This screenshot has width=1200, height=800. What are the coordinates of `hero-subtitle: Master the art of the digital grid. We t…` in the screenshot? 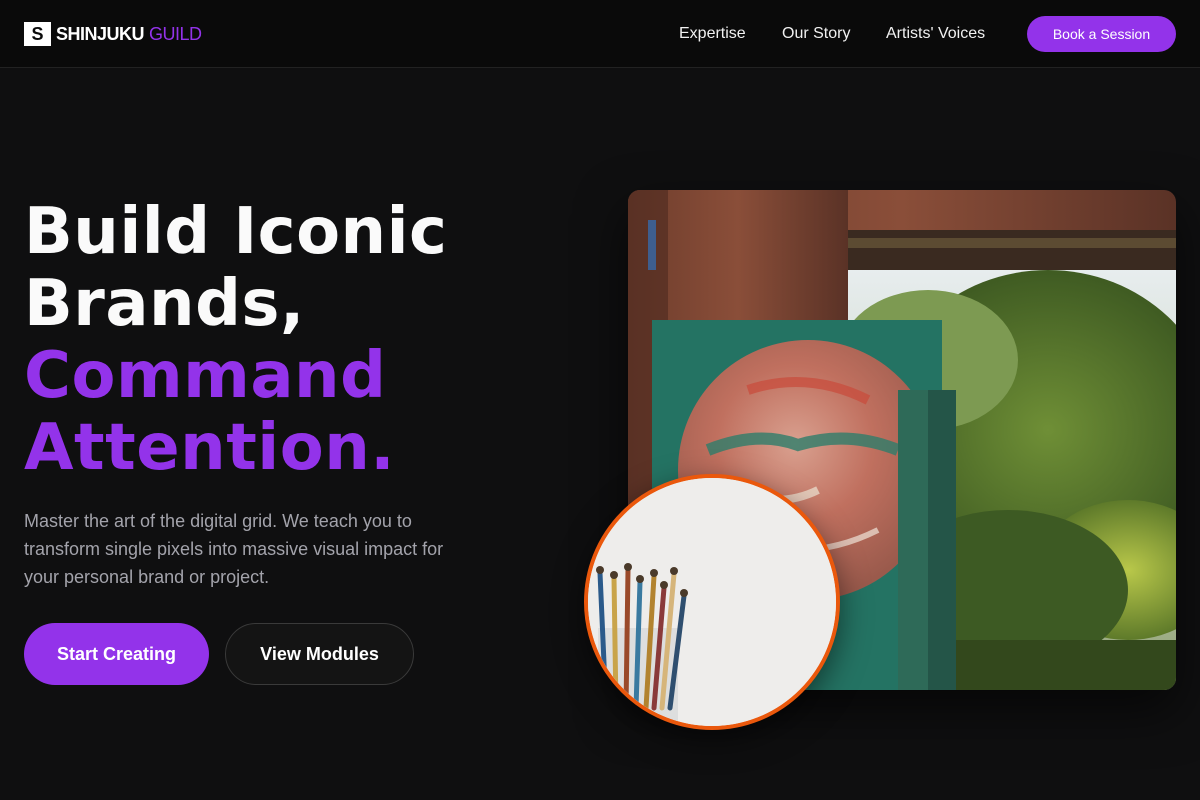 It's located at (234, 549).